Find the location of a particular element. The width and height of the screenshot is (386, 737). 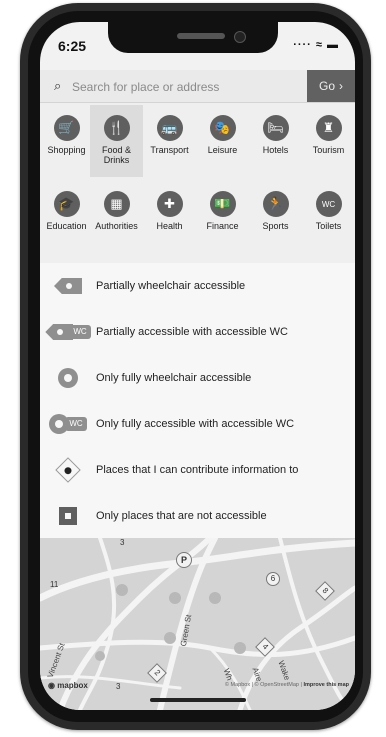

legend-item: Only places that are not accessible is located at coordinates (197, 516).